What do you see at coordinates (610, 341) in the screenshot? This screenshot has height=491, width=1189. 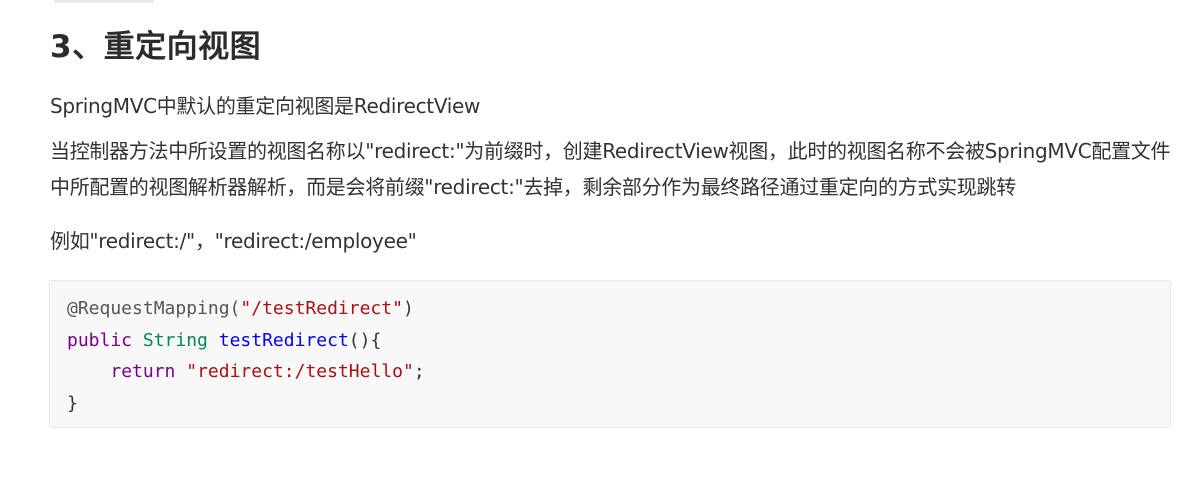 I see `code-line-2: public String testRedirect(){` at bounding box center [610, 341].